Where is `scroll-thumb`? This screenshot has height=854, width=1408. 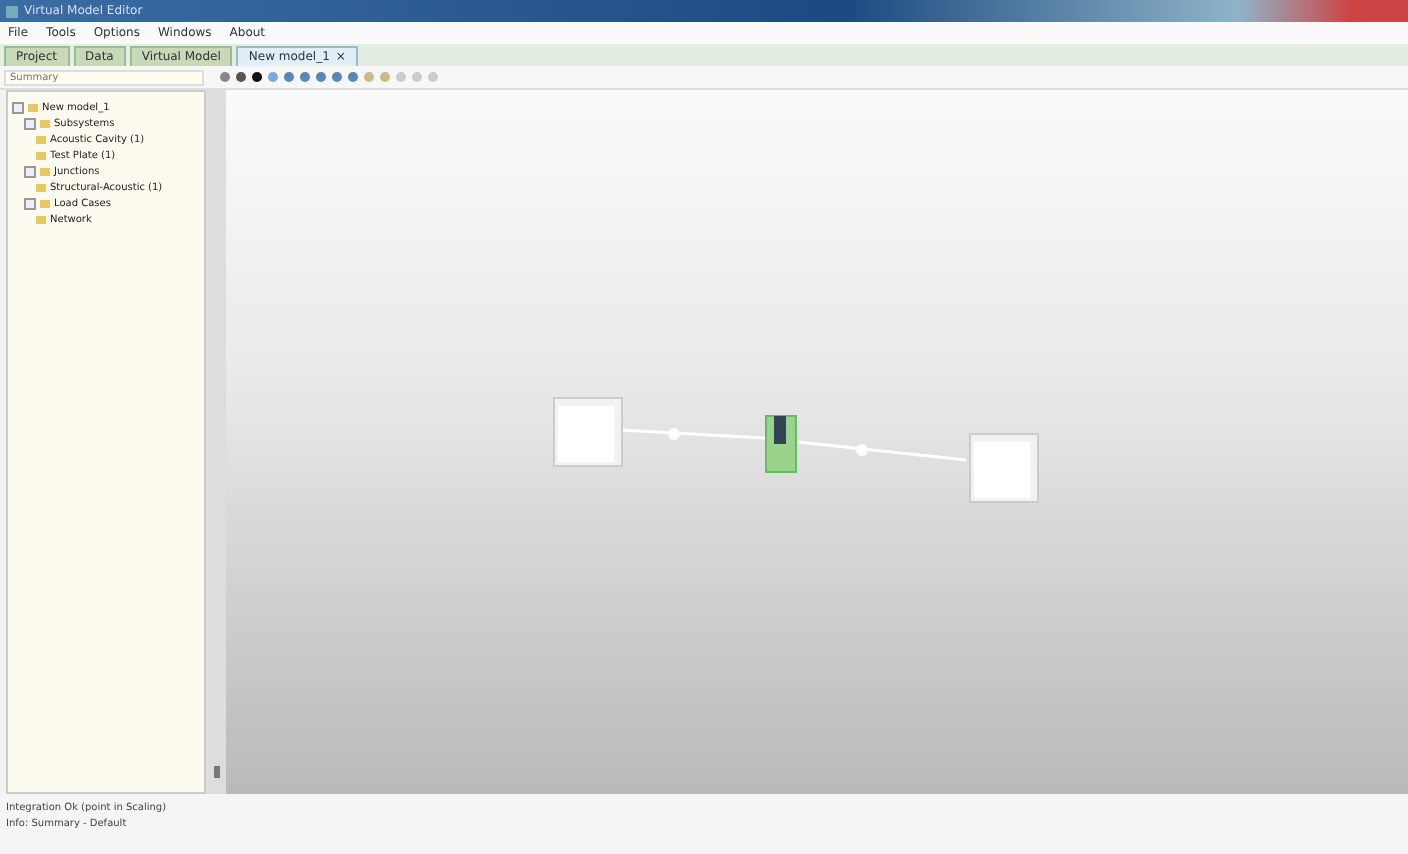
scroll-thumb is located at coordinates (216, 772).